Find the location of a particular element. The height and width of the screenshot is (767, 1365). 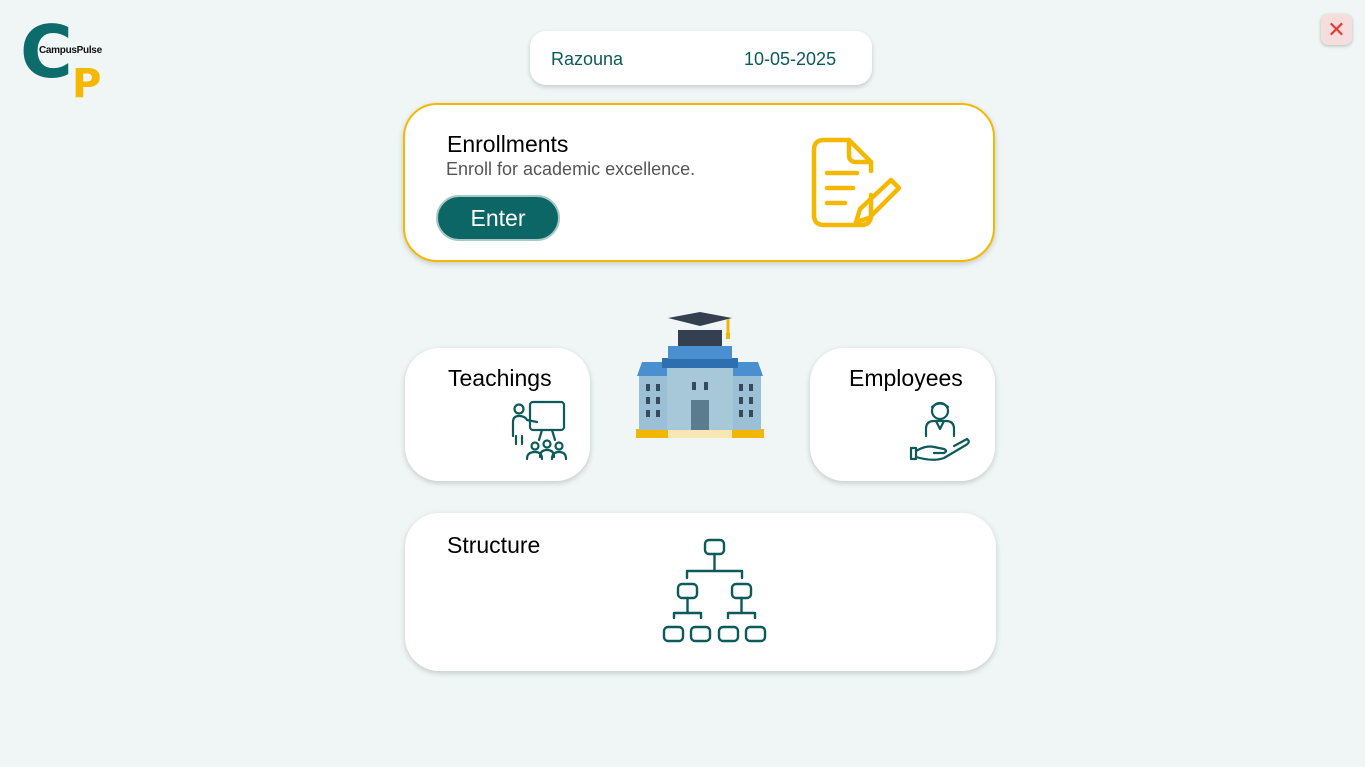

employees-title: Employees is located at coordinates (906, 378).